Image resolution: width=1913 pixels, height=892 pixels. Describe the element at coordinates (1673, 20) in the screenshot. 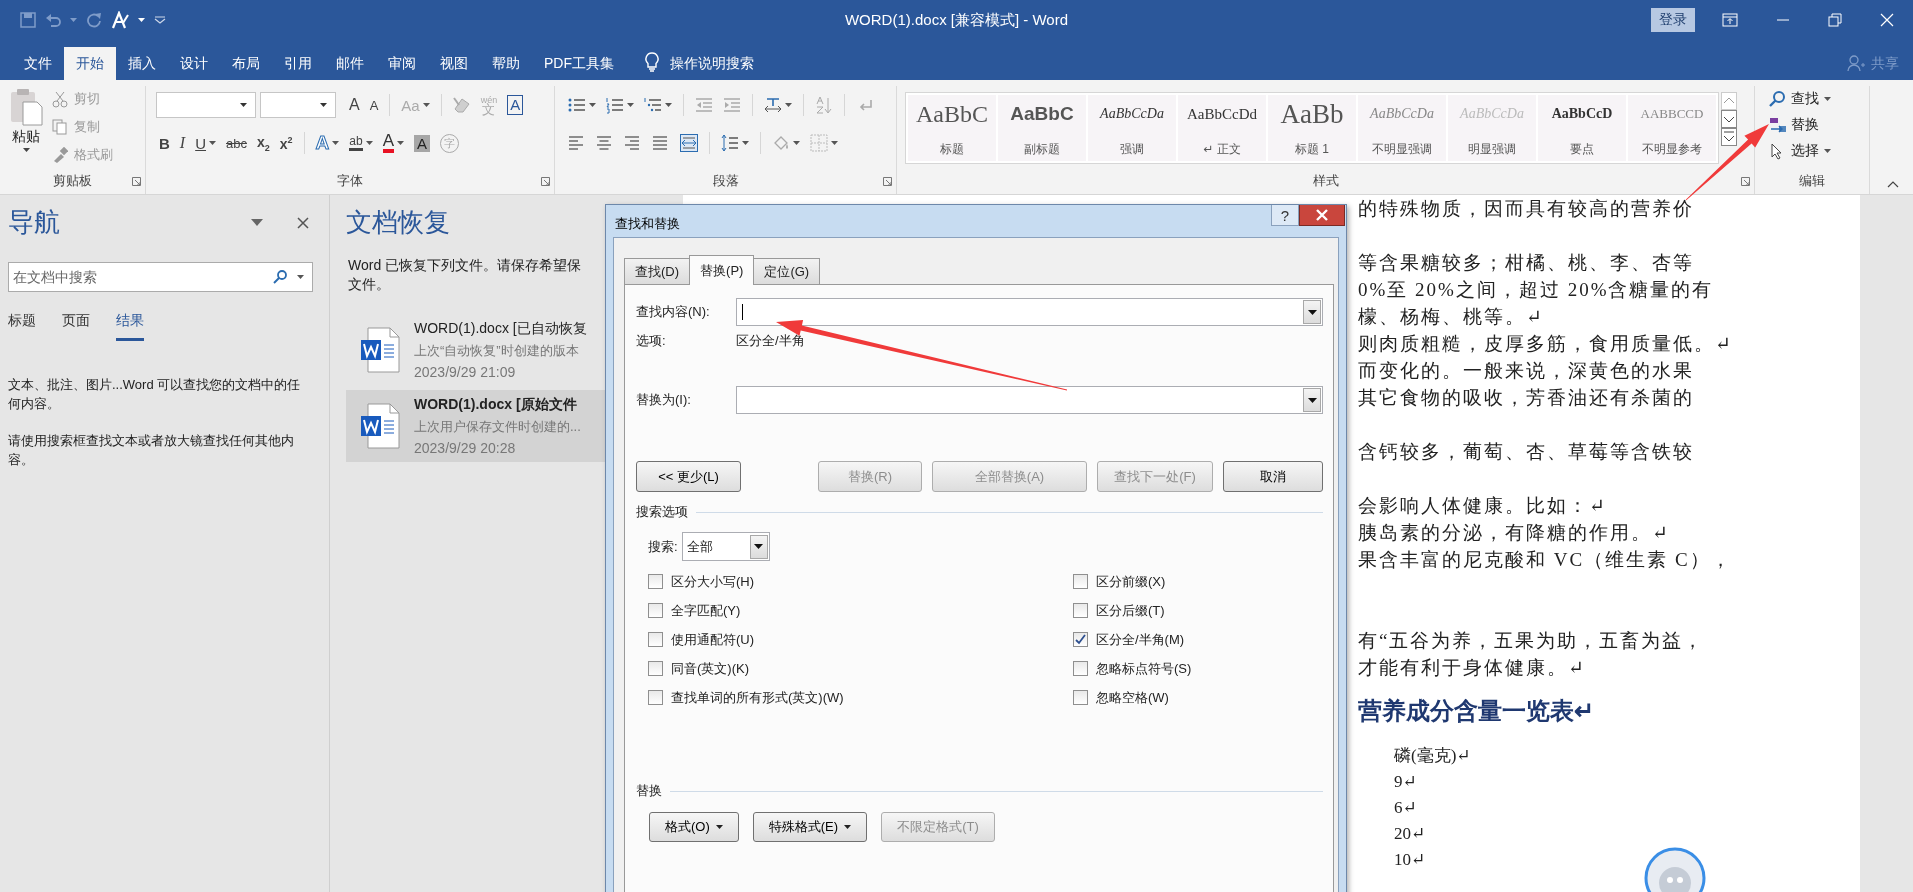

I see `sign-in-button: 登录` at that location.